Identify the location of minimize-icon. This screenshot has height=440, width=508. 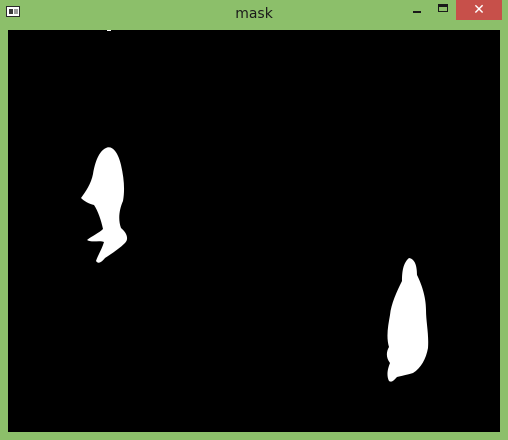
(417, 12).